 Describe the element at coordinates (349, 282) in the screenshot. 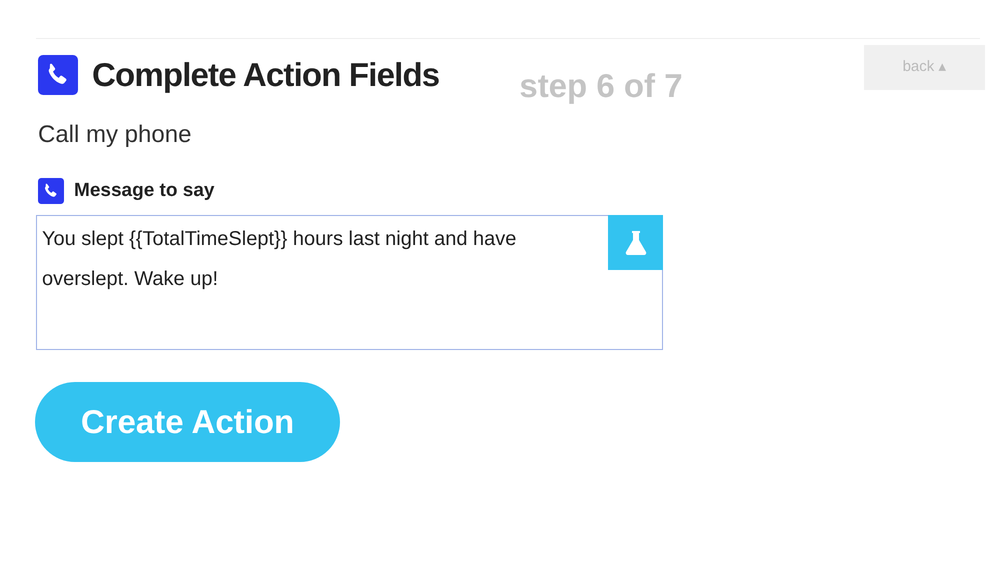

I see `message-field: You slept {{TotalTimeSlept}} hours last night and have overslept. Wake up!` at that location.